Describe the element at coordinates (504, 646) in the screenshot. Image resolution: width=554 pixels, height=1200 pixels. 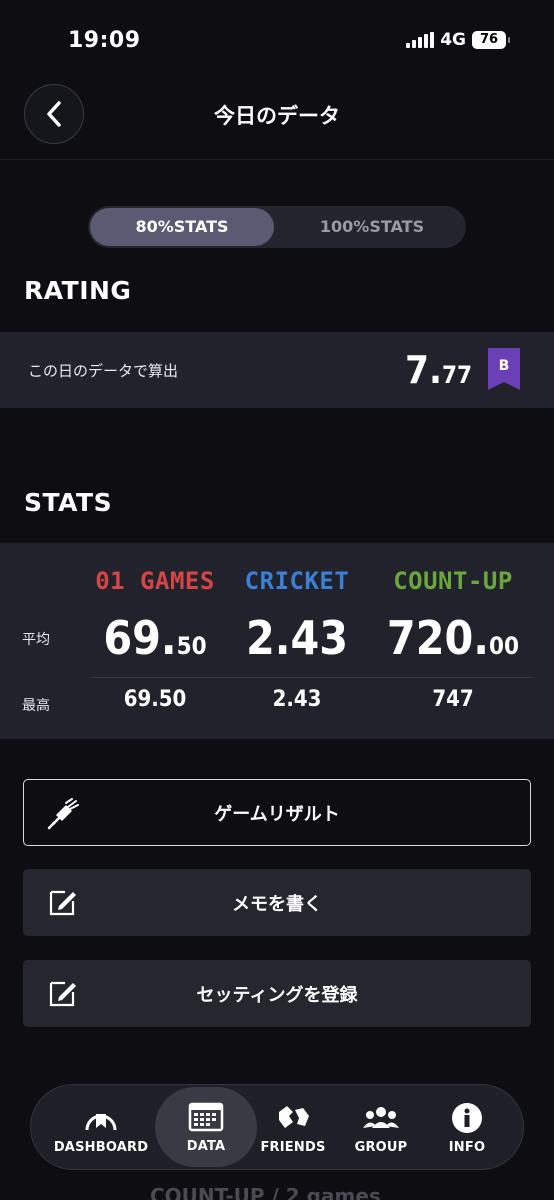
I see `avg-count-up-dec: 00` at that location.